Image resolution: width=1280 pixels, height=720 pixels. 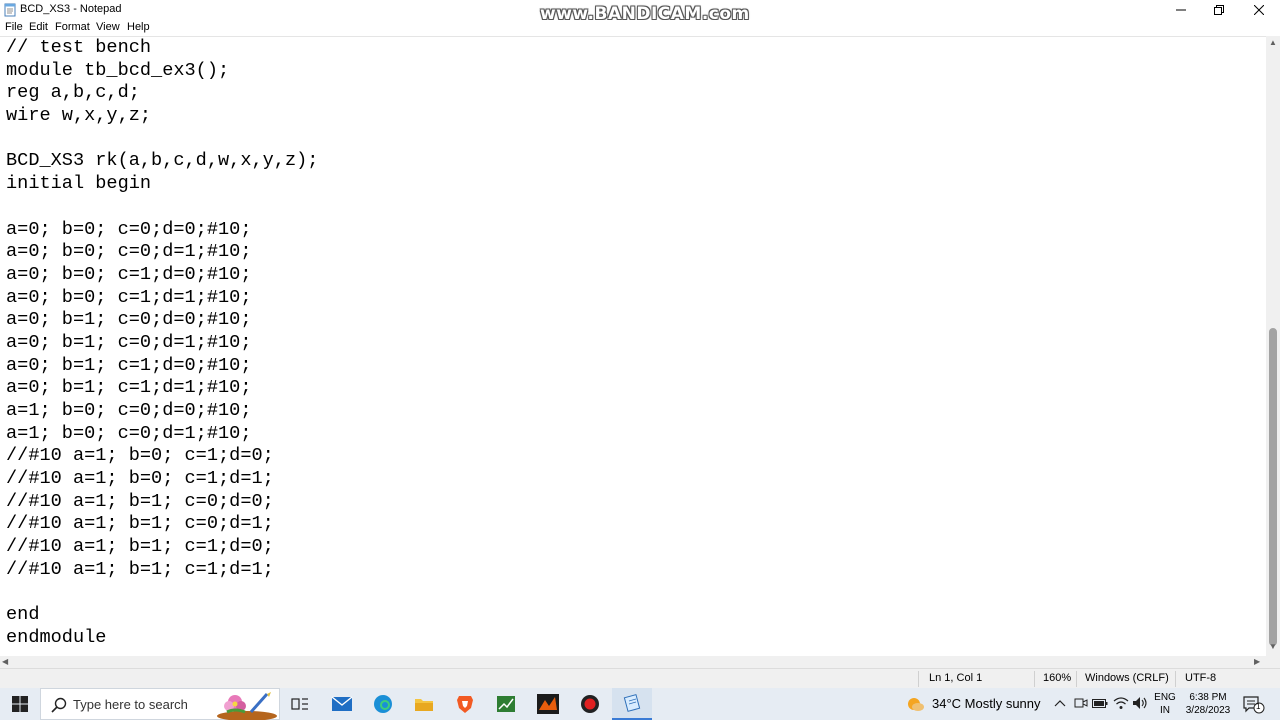 I want to click on chevron-up-icon, so click(x=1060, y=703).